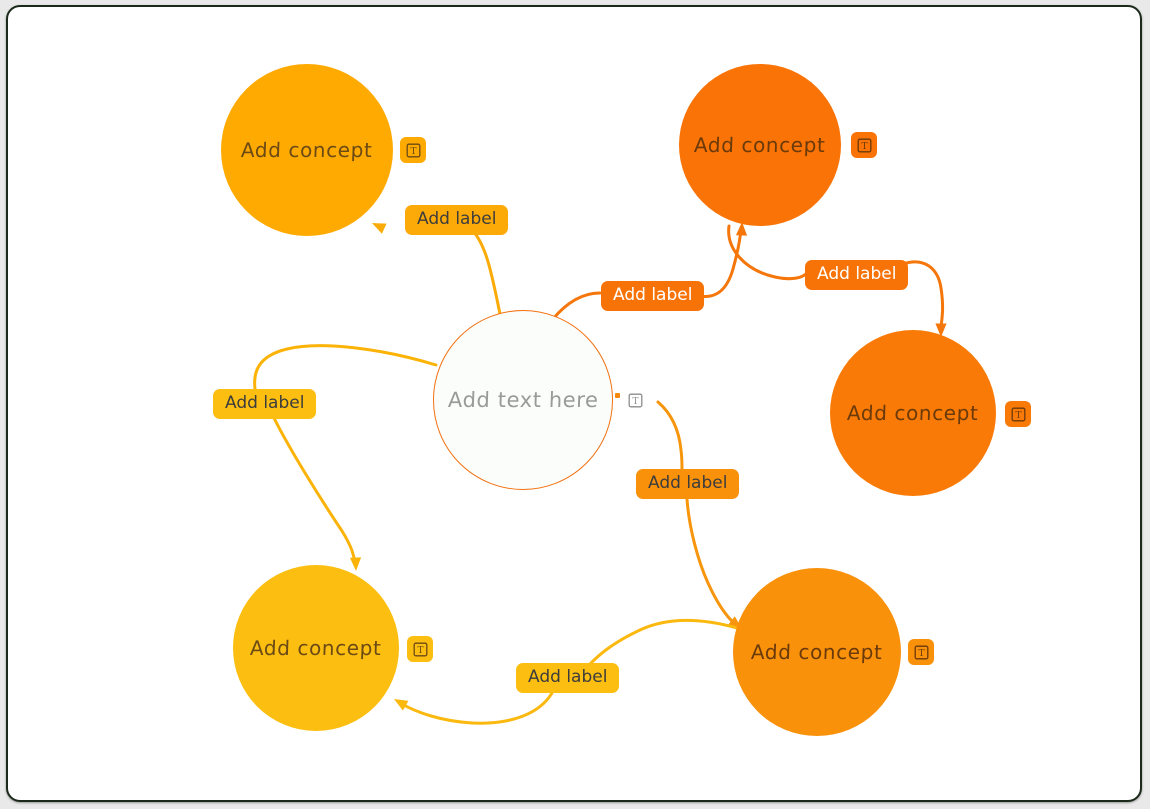 This screenshot has height=809, width=1150. I want to click on concept-right: Add concept, so click(913, 413).